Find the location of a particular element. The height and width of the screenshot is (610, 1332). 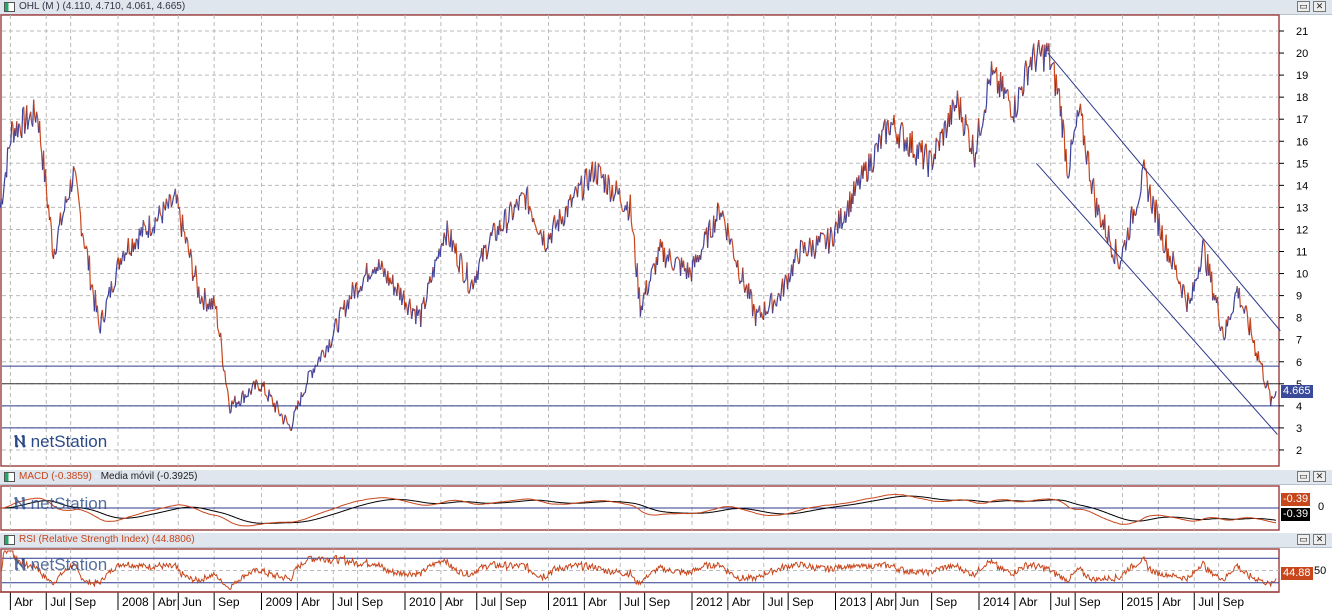

y-tick-label: 16 is located at coordinates (1302, 142).